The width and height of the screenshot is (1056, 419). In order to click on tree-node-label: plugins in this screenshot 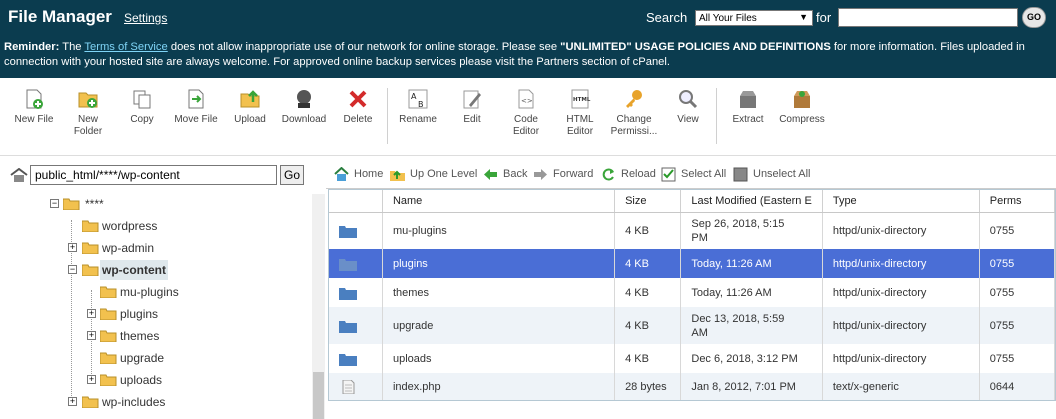, I will do `click(139, 314)`.